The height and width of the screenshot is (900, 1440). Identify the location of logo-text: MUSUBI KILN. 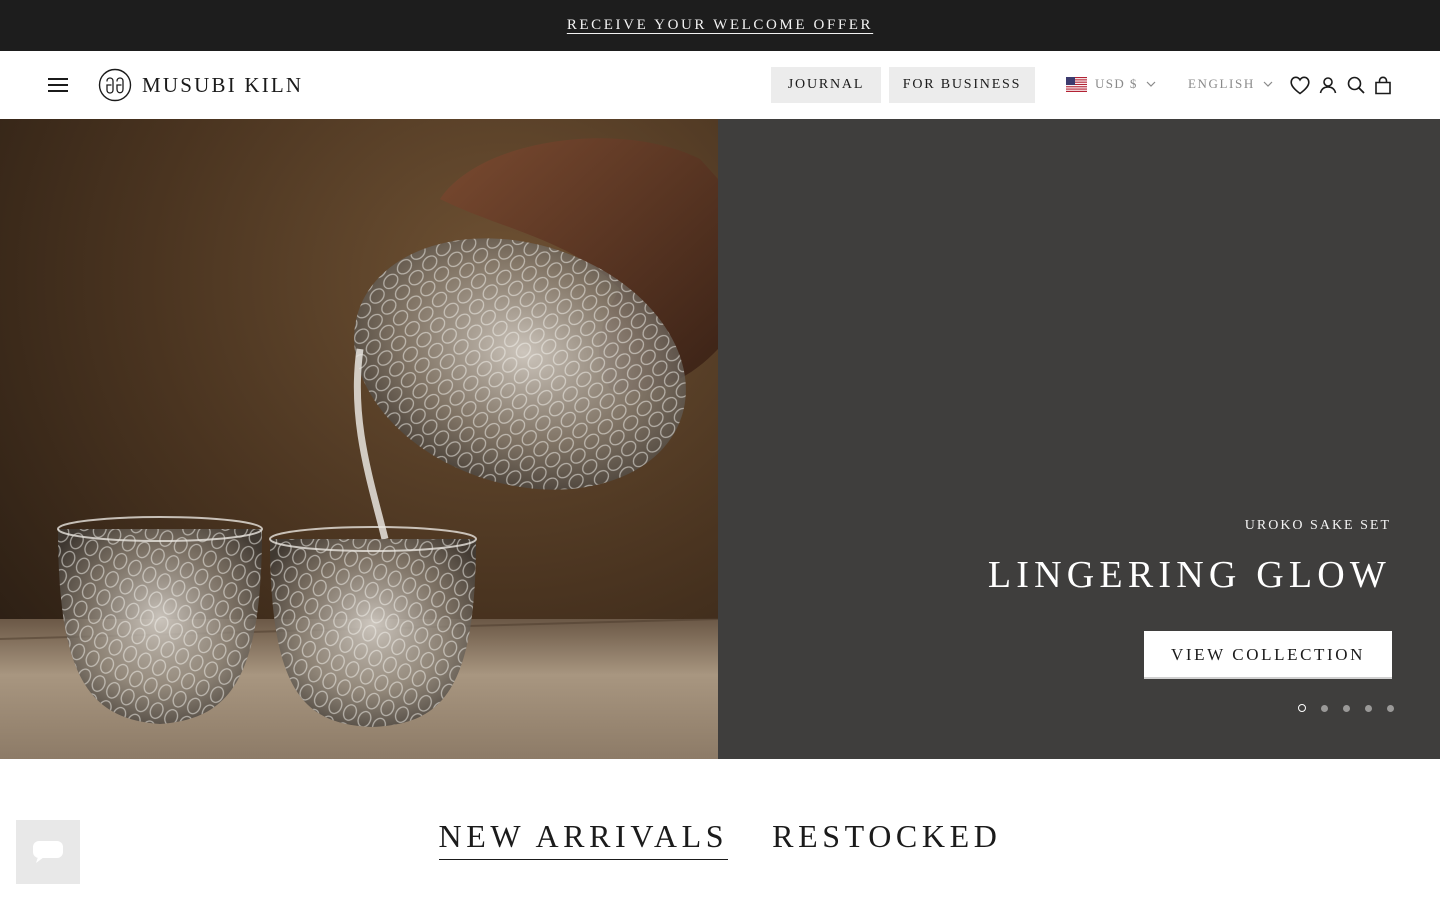
(223, 84).